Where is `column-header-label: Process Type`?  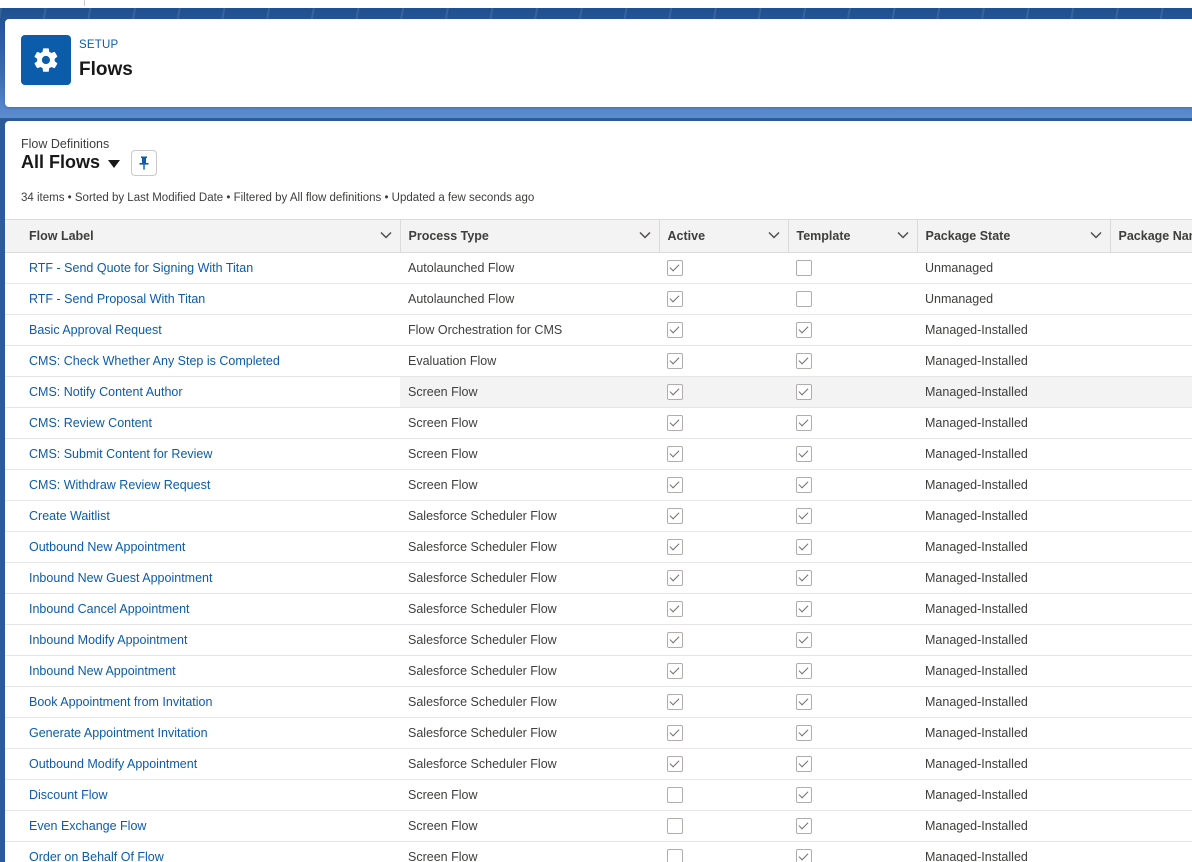 column-header-label: Process Type is located at coordinates (448, 236).